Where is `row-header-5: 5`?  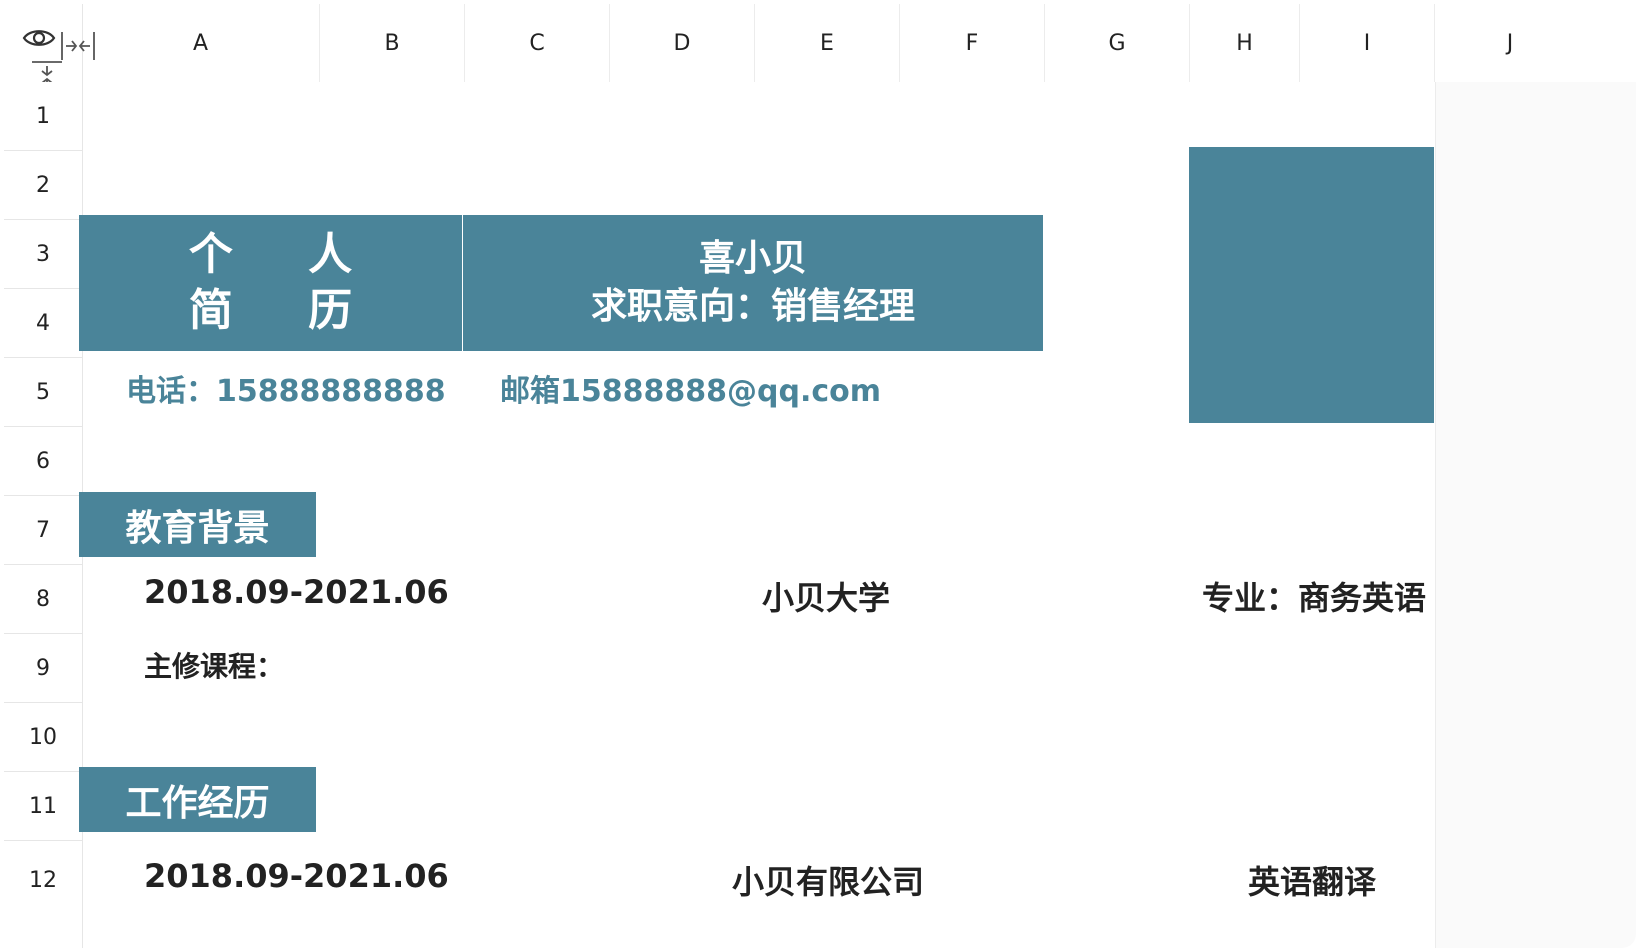
row-header-5: 5 is located at coordinates (43, 392).